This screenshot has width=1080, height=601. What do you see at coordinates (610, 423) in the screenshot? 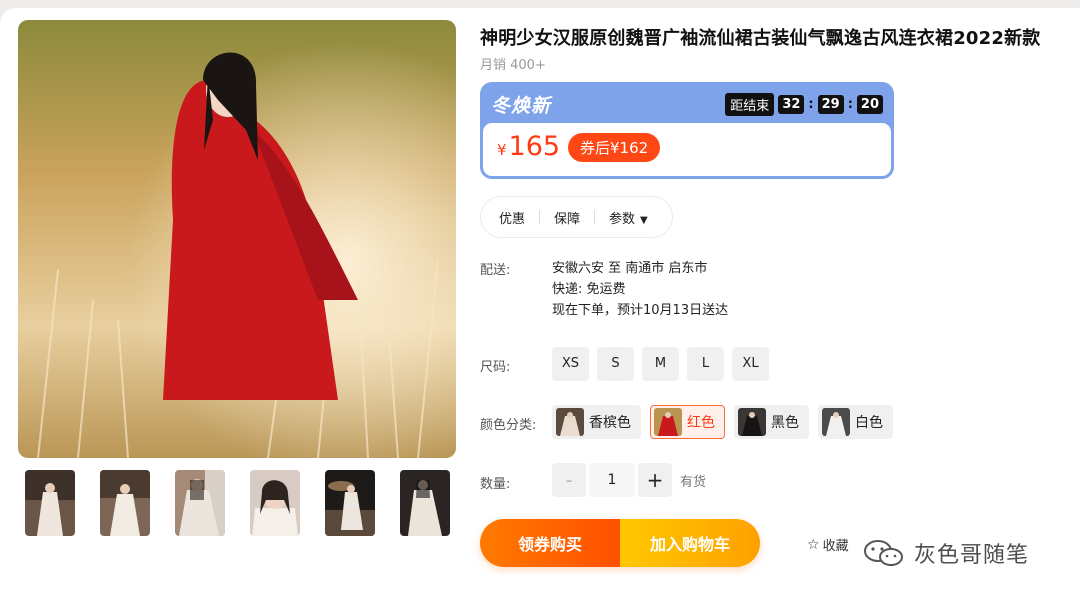
I see `color-option-label: 香槟色` at bounding box center [610, 423].